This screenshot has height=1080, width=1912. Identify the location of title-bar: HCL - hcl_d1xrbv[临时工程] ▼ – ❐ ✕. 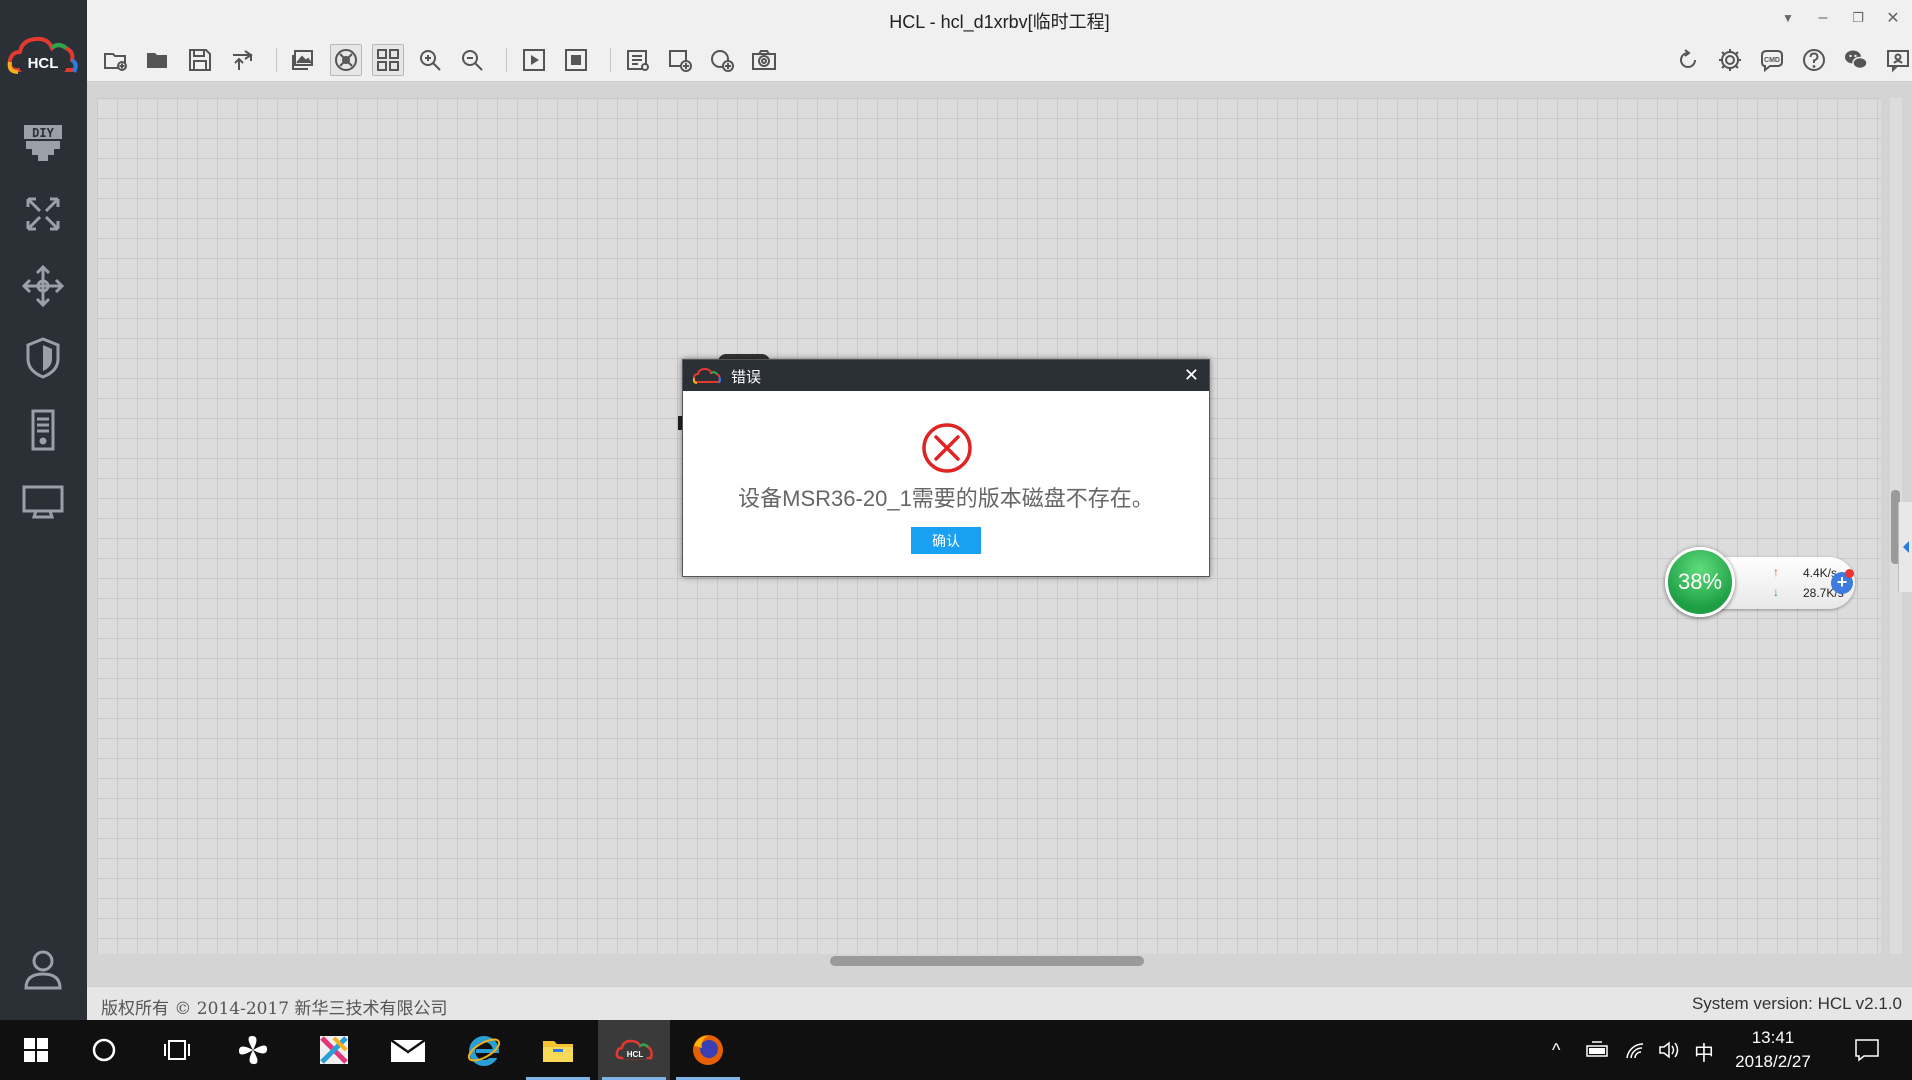
(999, 18).